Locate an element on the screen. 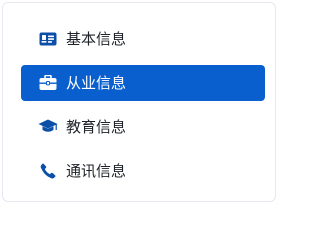 This screenshot has width=320, height=240. menu-item-label: 从业信息 is located at coordinates (96, 82).